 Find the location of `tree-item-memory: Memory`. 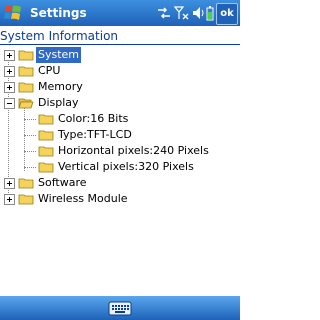

tree-item-memory: Memory is located at coordinates (120, 87).